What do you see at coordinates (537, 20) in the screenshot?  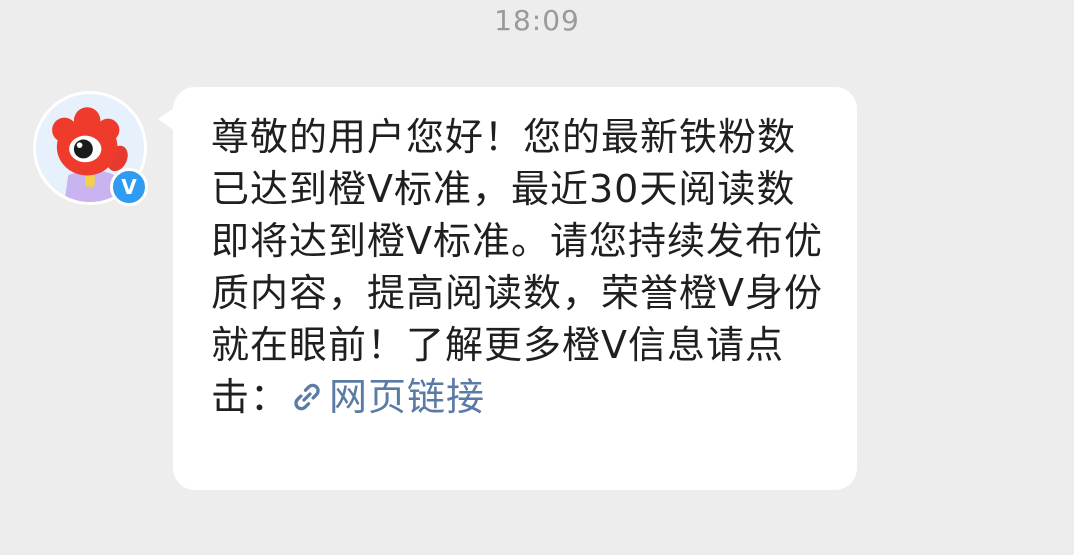 I see `message-timestamp: 18:09` at bounding box center [537, 20].